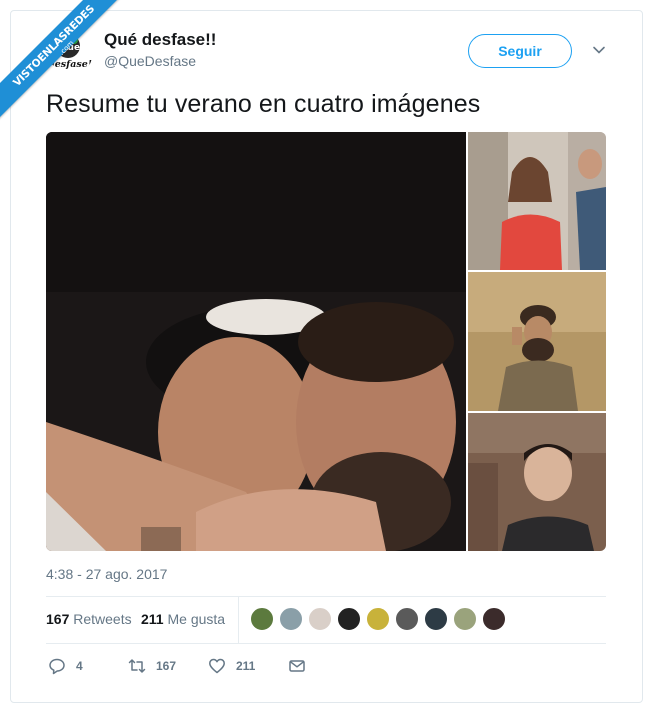 This screenshot has height=713, width=653. Describe the element at coordinates (152, 666) in the screenshot. I see `retweet-button: 167` at that location.